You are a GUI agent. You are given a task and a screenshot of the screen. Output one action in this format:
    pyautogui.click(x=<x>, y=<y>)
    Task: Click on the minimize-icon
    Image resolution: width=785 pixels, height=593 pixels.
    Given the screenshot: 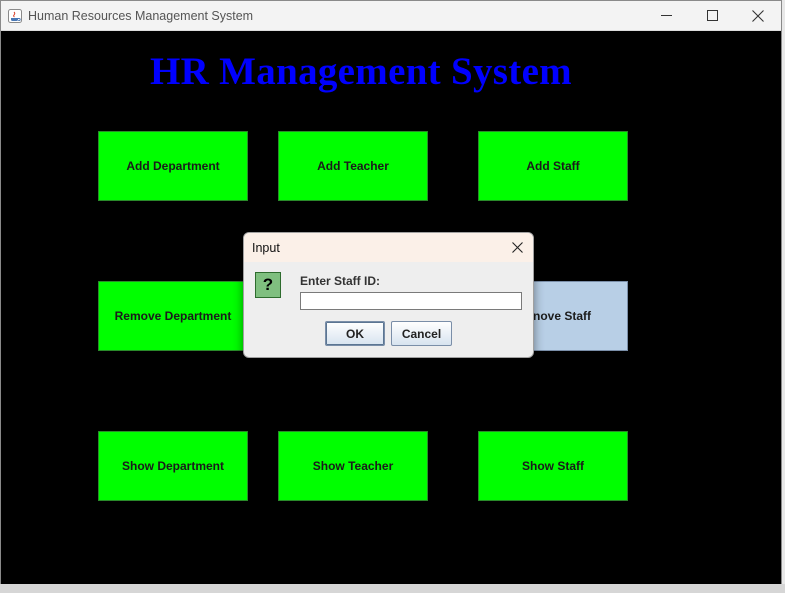 What is the action you would take?
    pyautogui.click(x=666, y=15)
    